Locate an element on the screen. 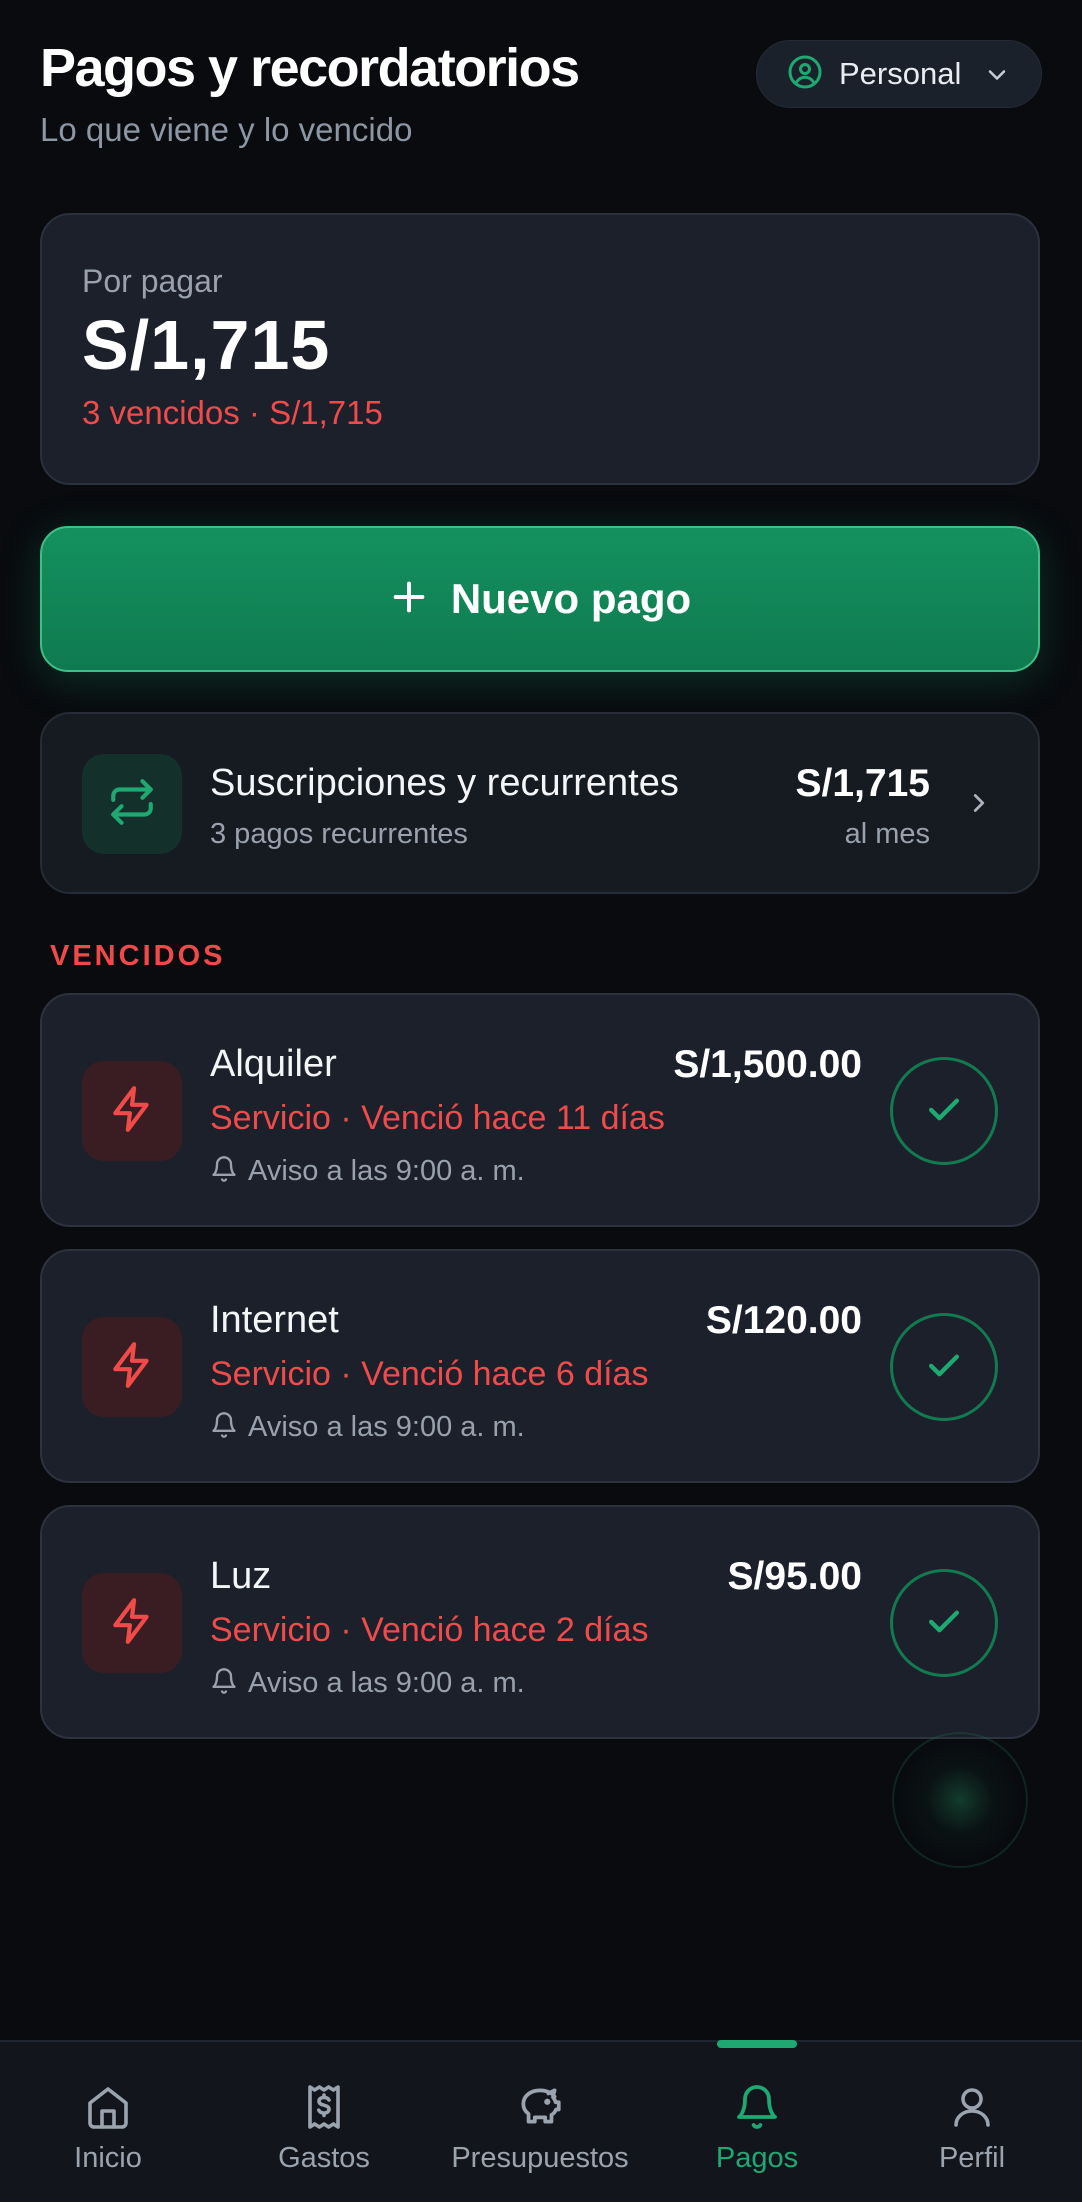 This screenshot has height=2202, width=1082. tab-label: Gastos is located at coordinates (324, 2158).